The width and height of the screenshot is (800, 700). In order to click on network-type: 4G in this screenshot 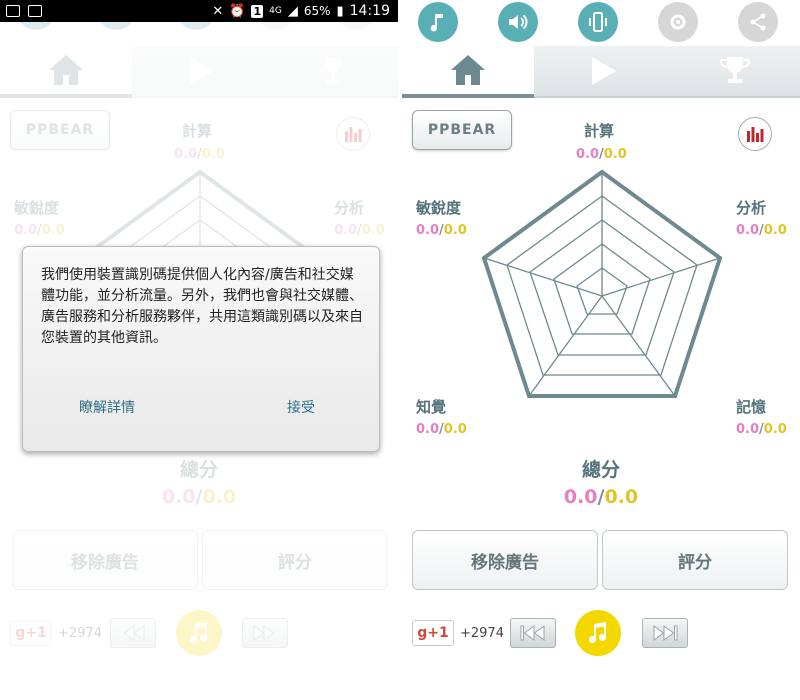, I will do `click(275, 11)`.